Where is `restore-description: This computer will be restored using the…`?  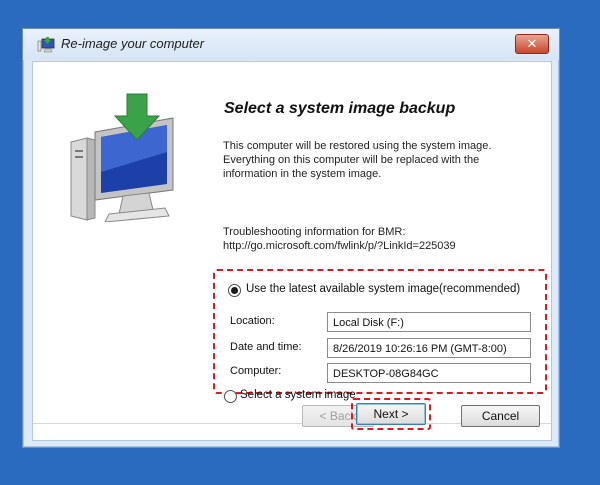 restore-description: This computer will be restored using the… is located at coordinates (357, 160).